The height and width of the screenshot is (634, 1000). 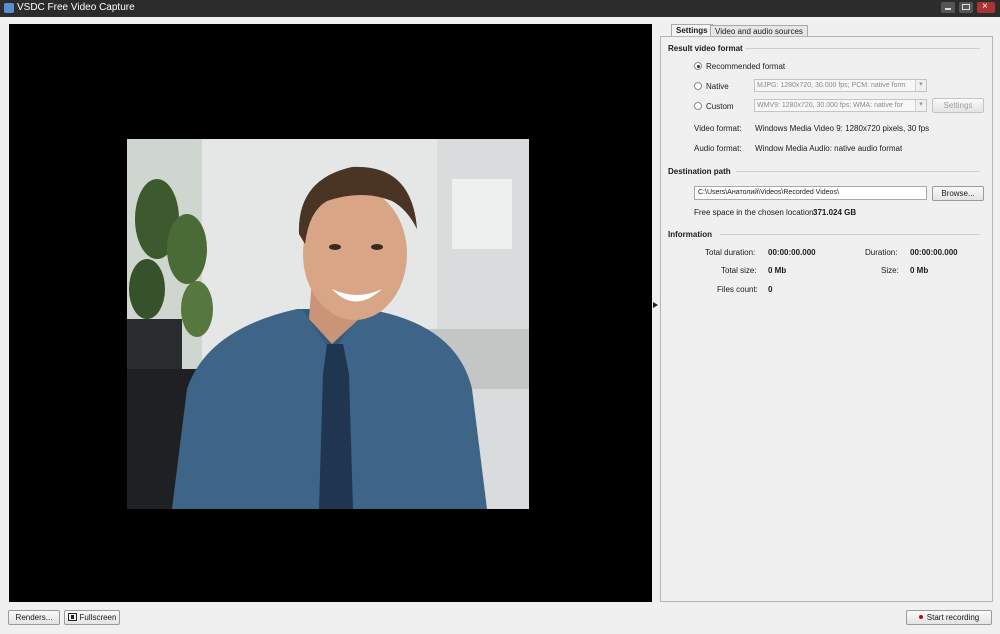 What do you see at coordinates (881, 252) in the screenshot?
I see `duration-label: Duration:` at bounding box center [881, 252].